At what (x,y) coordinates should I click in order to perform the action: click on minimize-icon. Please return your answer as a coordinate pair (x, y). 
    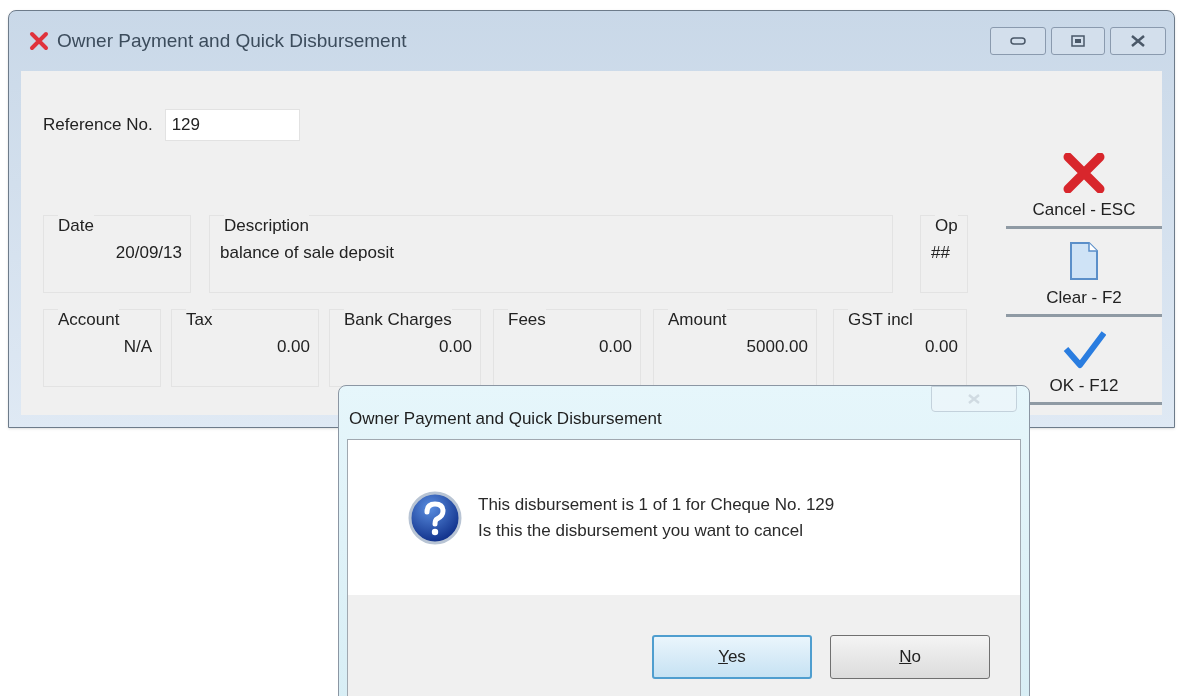
    Looking at the image, I should click on (1018, 41).